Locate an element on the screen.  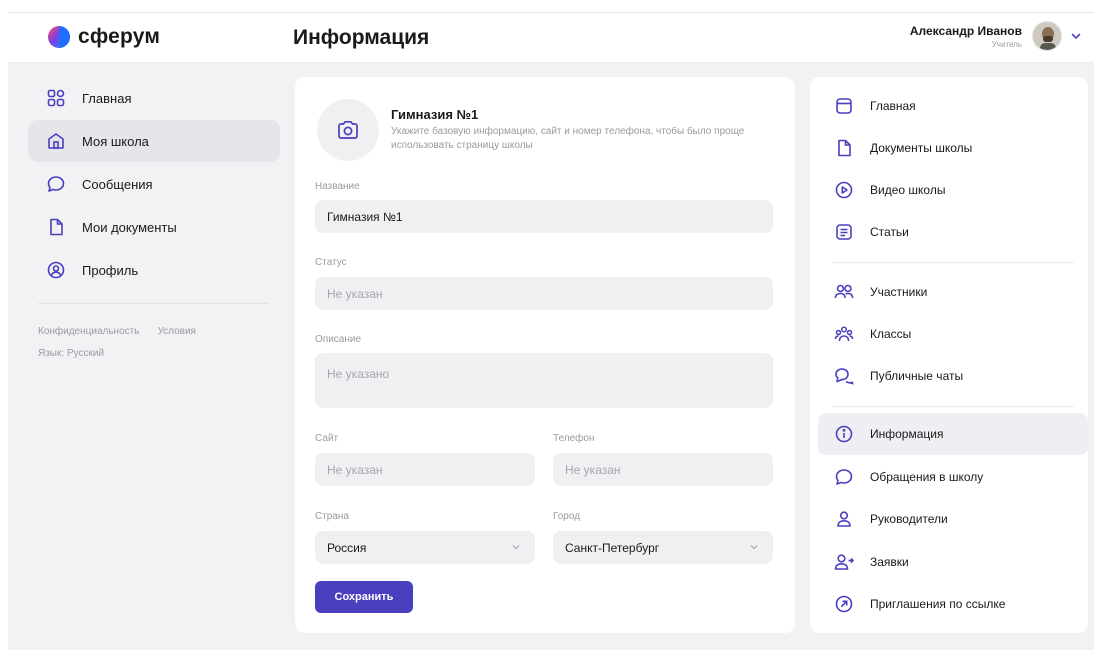
section-item-classes: Классы is located at coordinates (953, 334).